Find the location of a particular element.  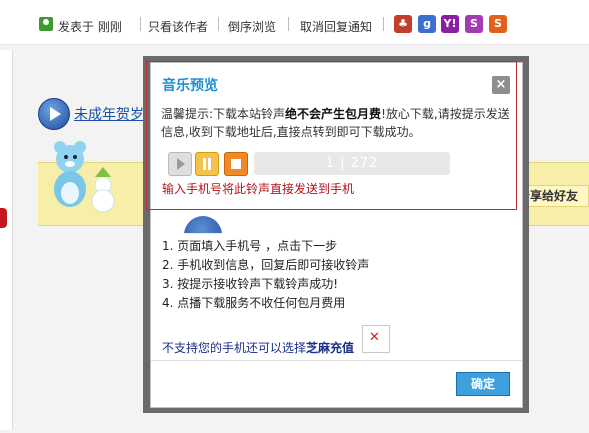

play-circle-icon is located at coordinates (54, 114).